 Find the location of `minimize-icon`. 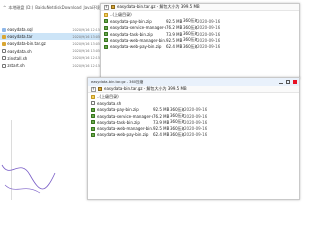

minimize-icon is located at coordinates (281, 82).